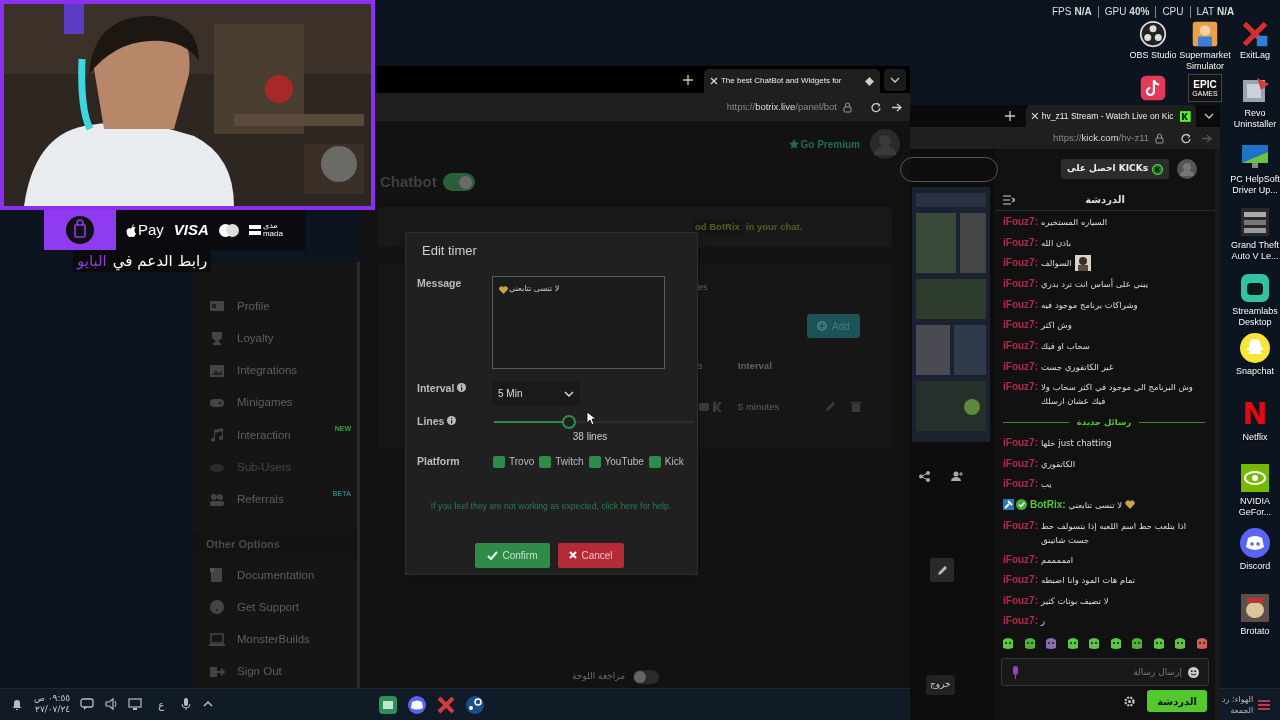  What do you see at coordinates (895, 80) in the screenshot?
I see `tab-list-button` at bounding box center [895, 80].